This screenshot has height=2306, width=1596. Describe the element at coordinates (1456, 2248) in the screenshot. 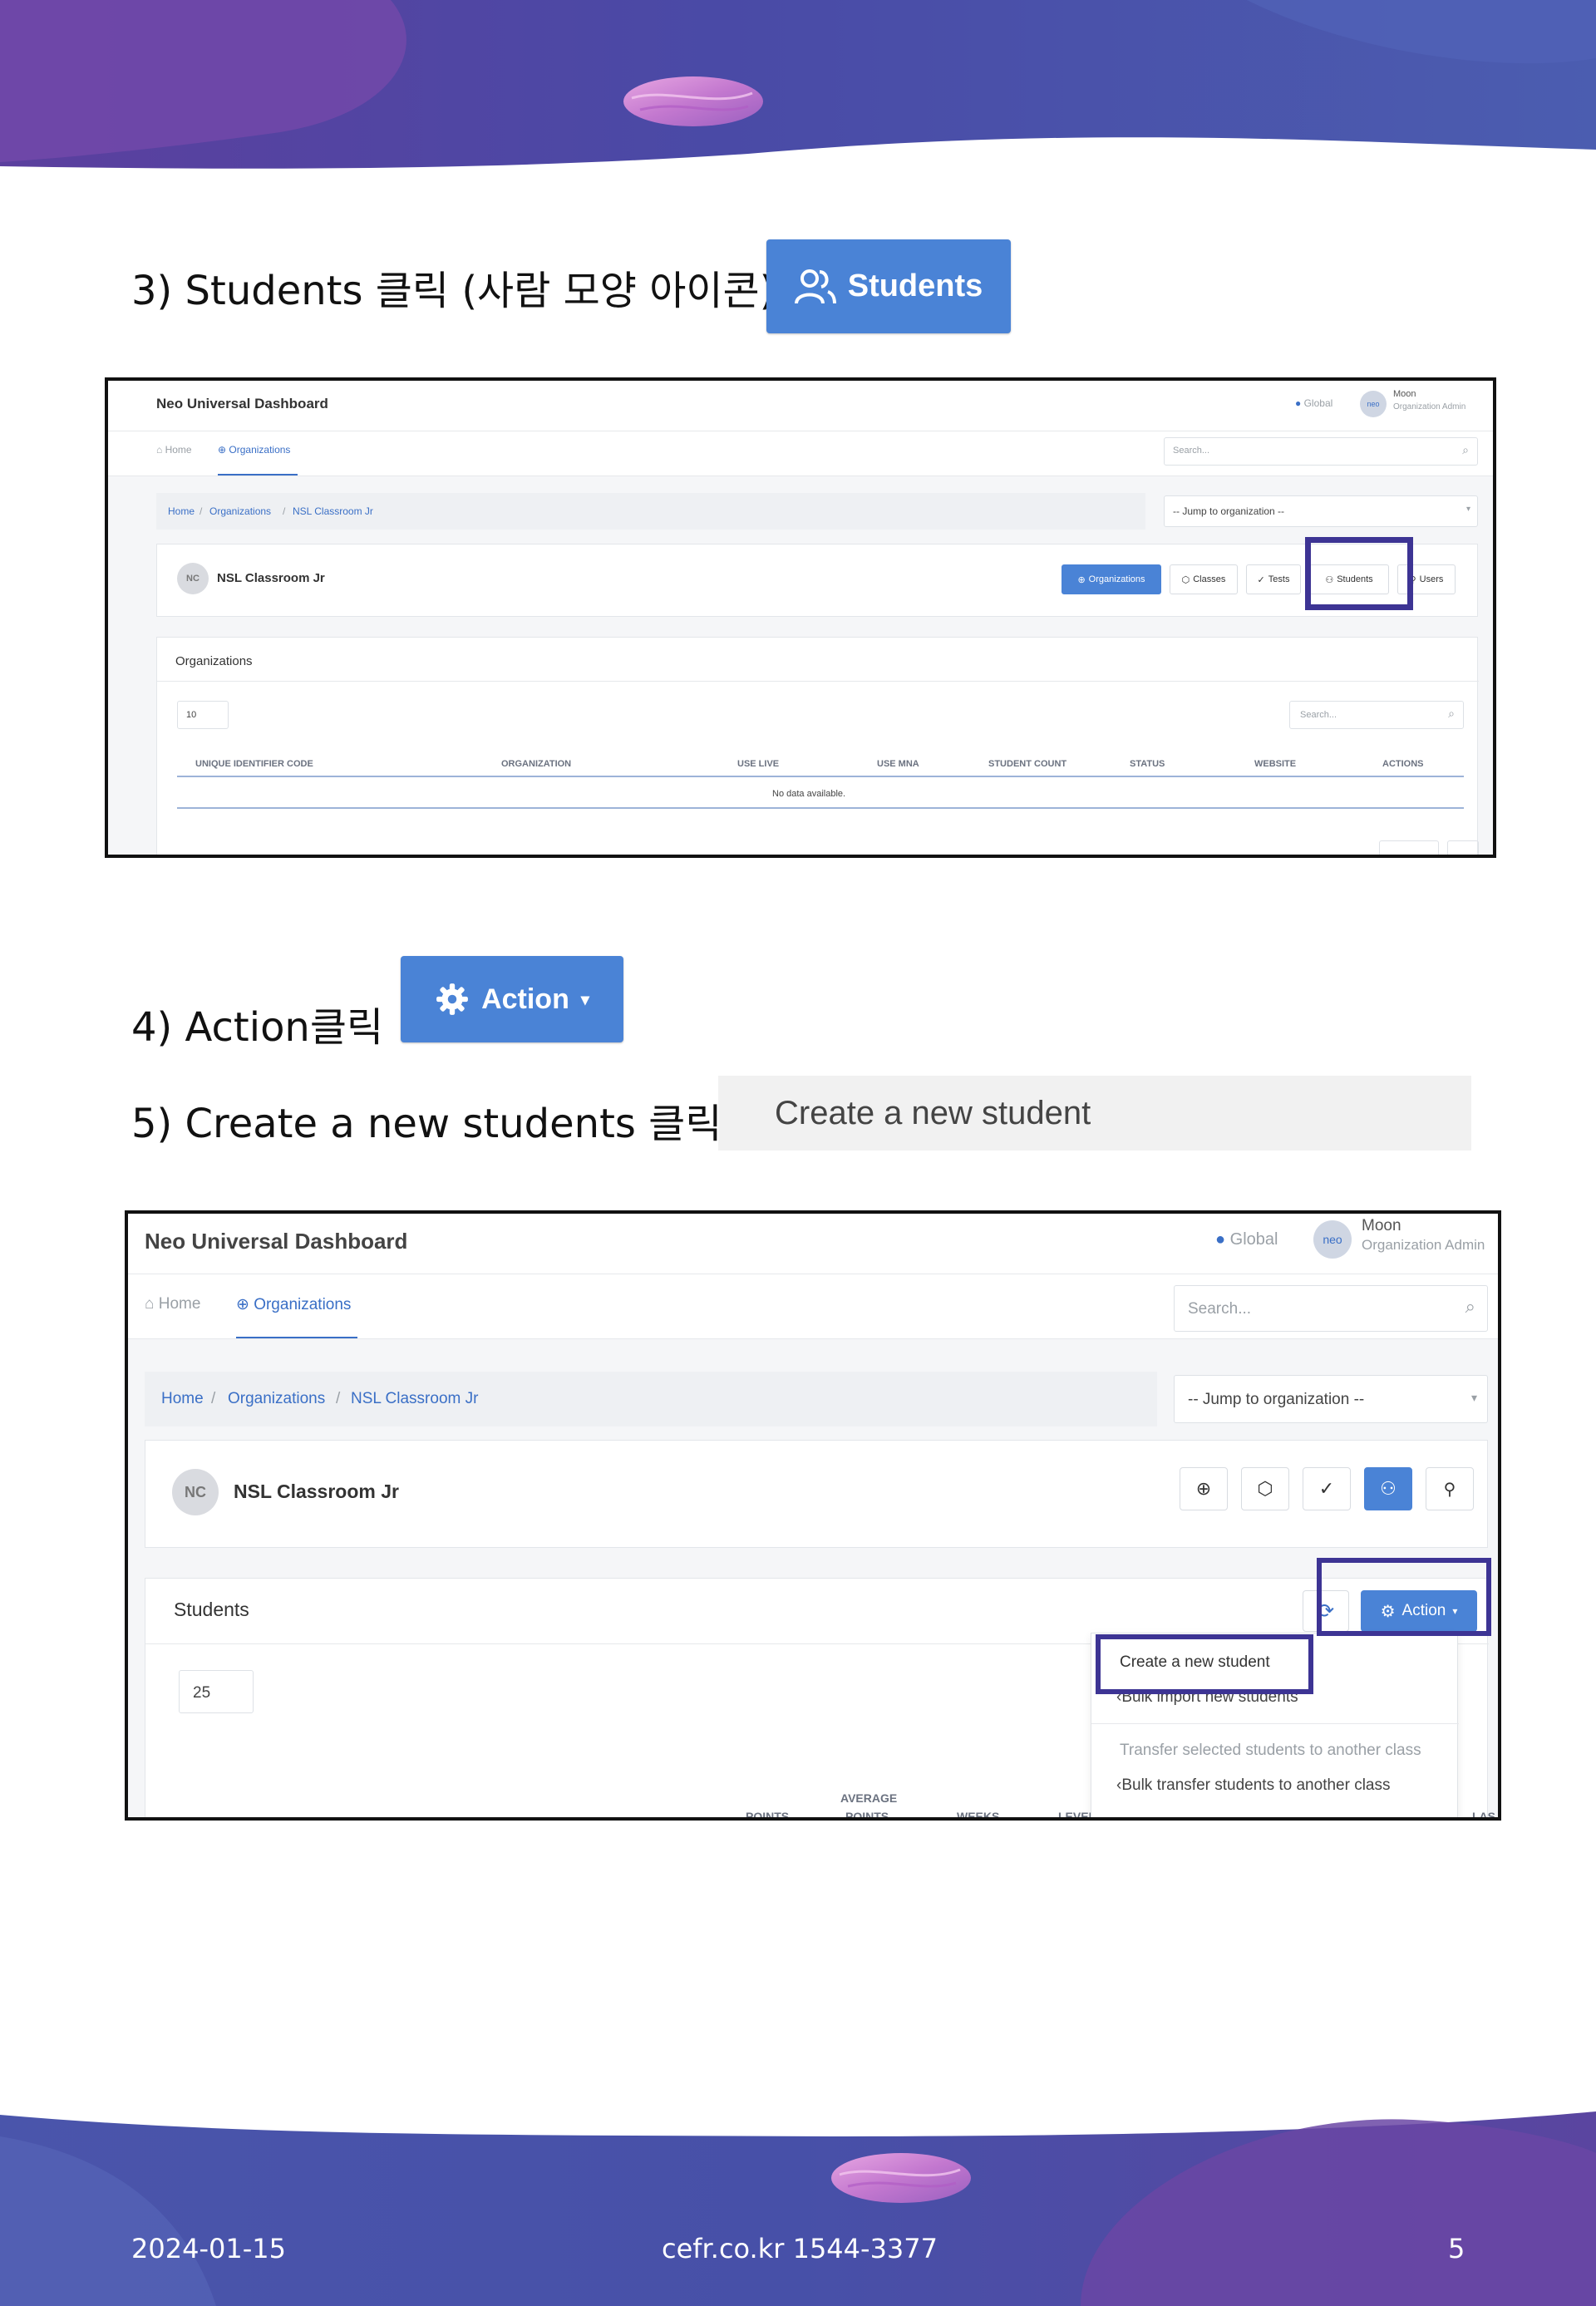

I see `footer-page-number: 5` at that location.